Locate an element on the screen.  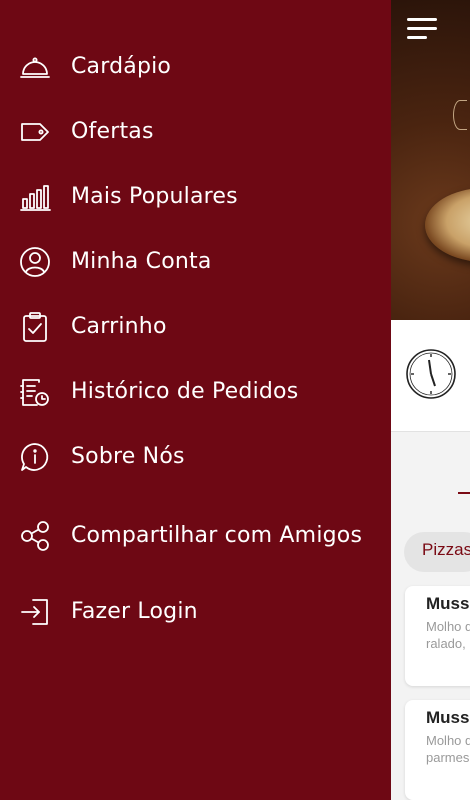
product-description: Molho d parmes is located at coordinates (448, 749).